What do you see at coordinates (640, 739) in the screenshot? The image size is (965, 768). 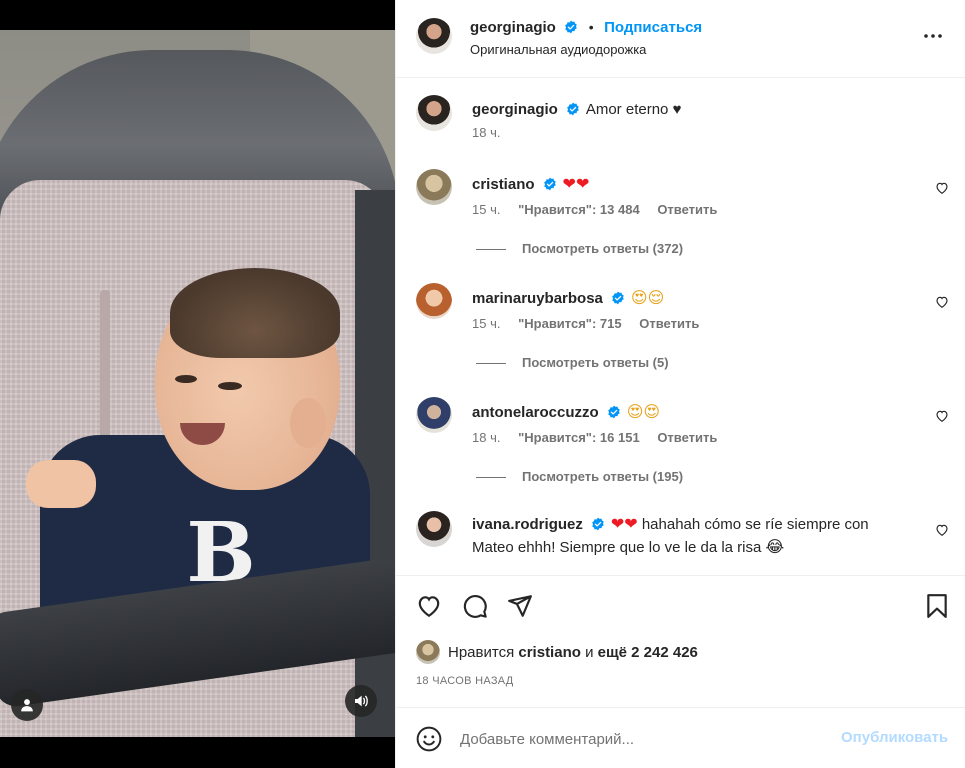 I see `comment-input` at bounding box center [640, 739].